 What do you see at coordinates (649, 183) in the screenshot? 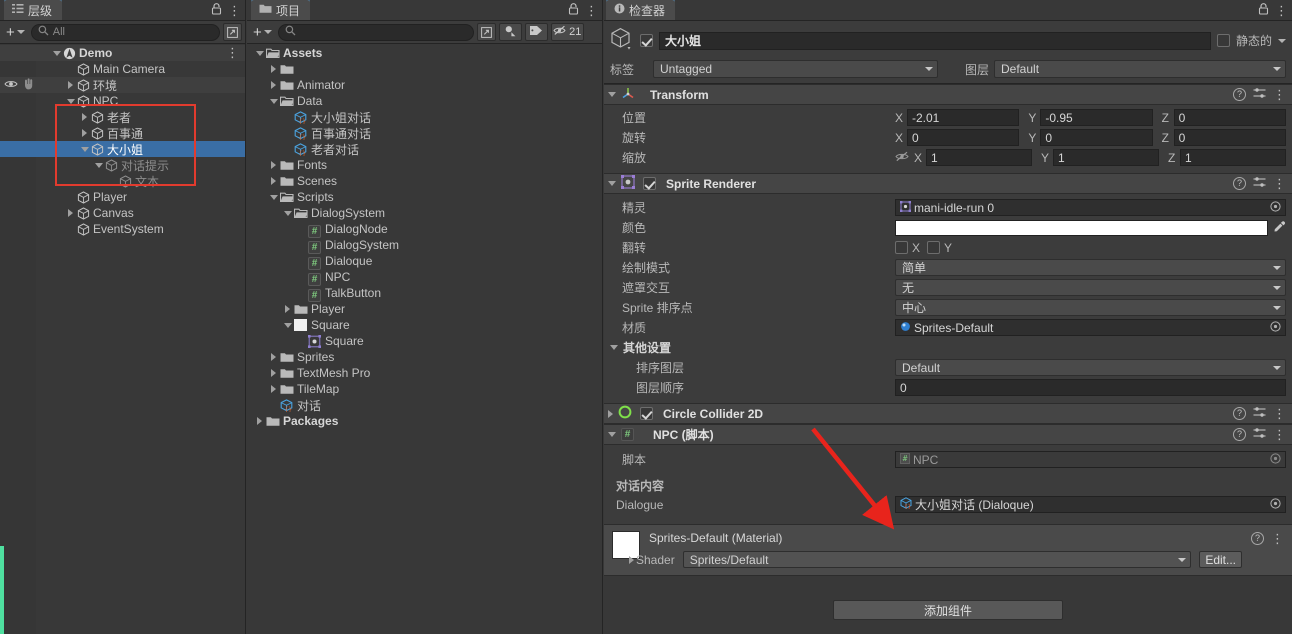
I see `sprite-renderer-enabled-checkbox` at bounding box center [649, 183].